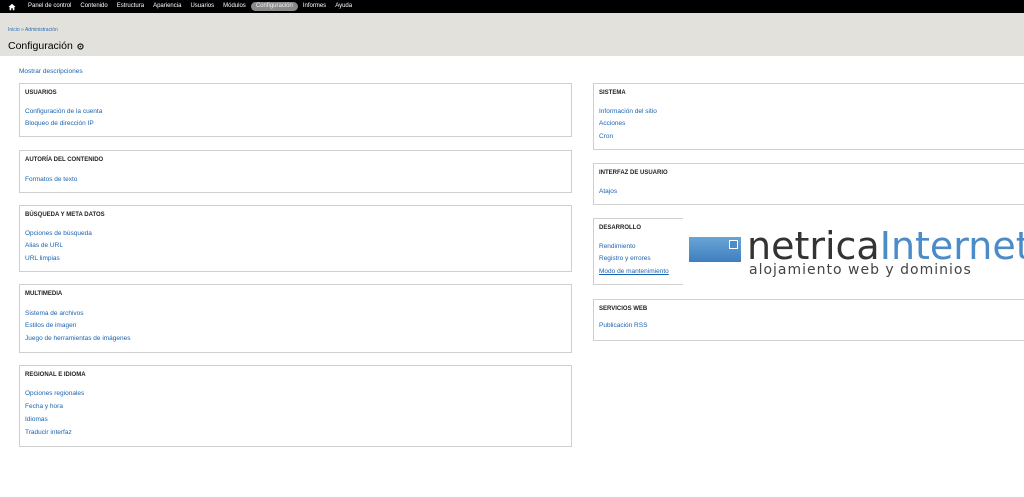 Image resolution: width=1024 pixels, height=497 pixels. I want to click on link-date-time: Fecha y hora, so click(44, 406).